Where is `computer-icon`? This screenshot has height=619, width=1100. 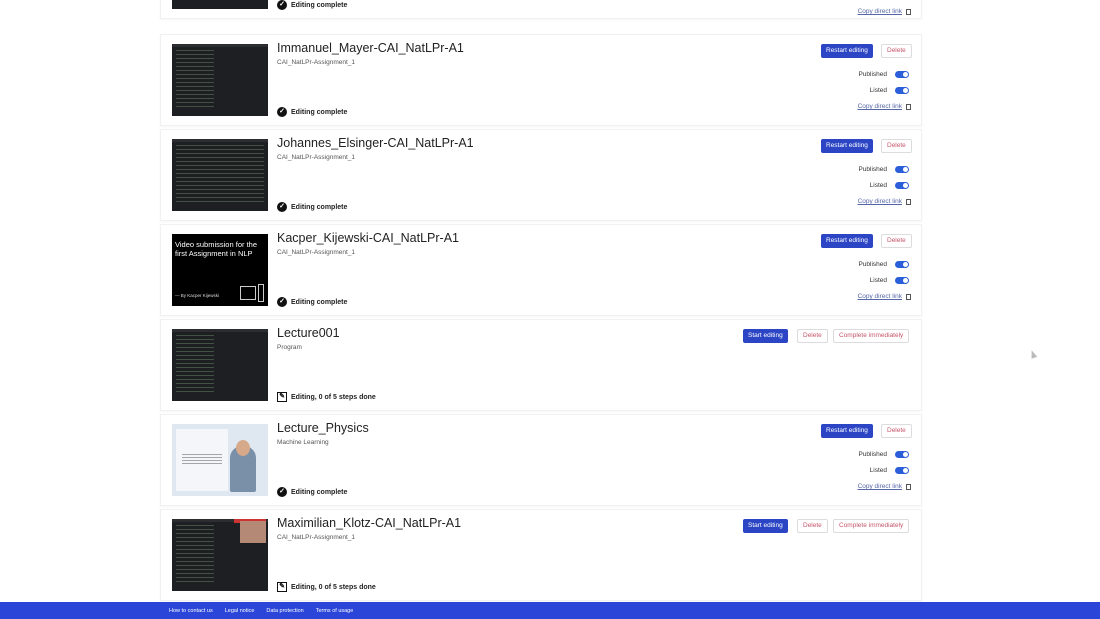 computer-icon is located at coordinates (248, 293).